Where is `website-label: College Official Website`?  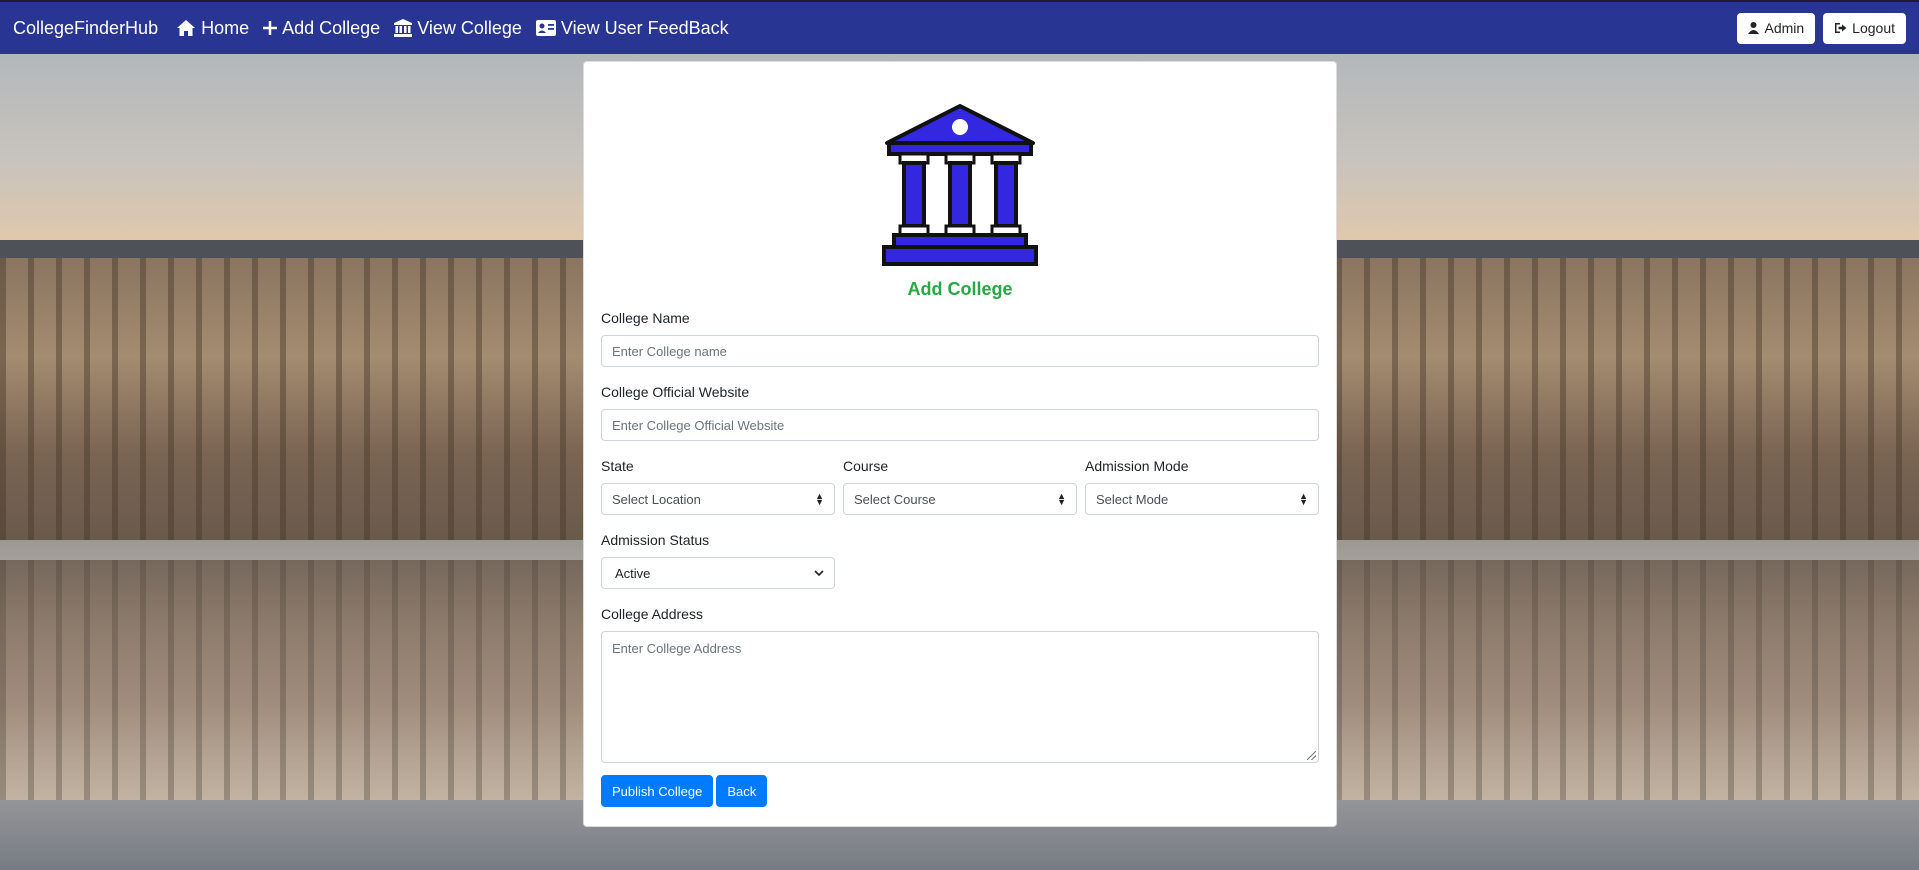 website-label: College Official Website is located at coordinates (675, 392).